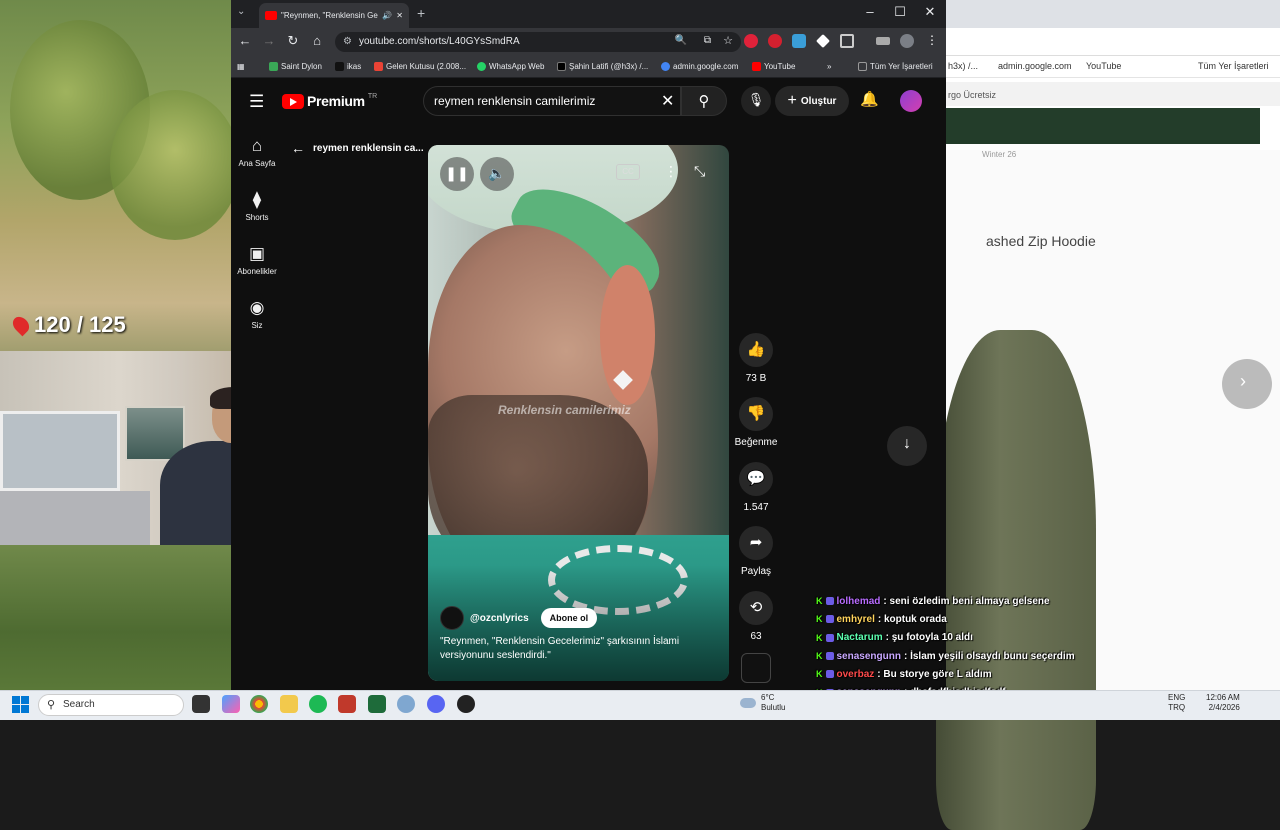 This screenshot has width=1280, height=830. What do you see at coordinates (289, 704) in the screenshot?
I see `file-explorer-icon` at bounding box center [289, 704].